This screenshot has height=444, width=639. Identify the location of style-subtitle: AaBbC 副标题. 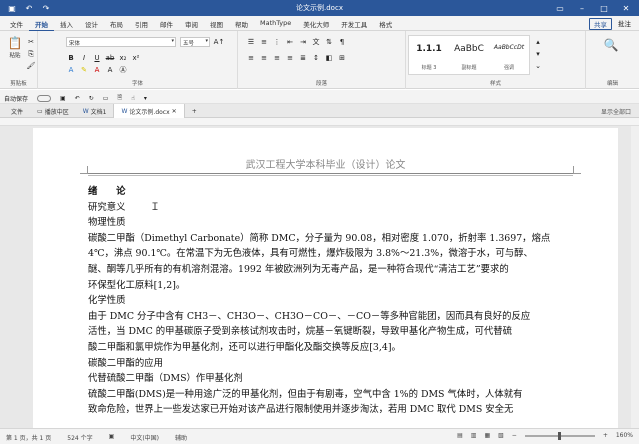
(469, 55).